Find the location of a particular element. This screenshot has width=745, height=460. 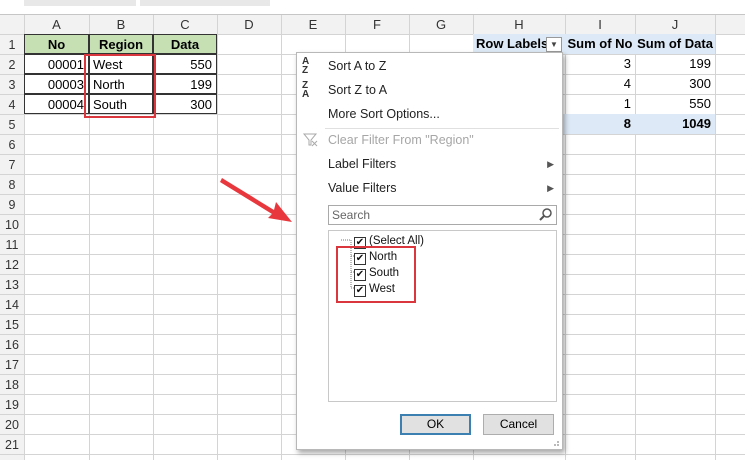

value-filters-label: Value Filters is located at coordinates (362, 188).